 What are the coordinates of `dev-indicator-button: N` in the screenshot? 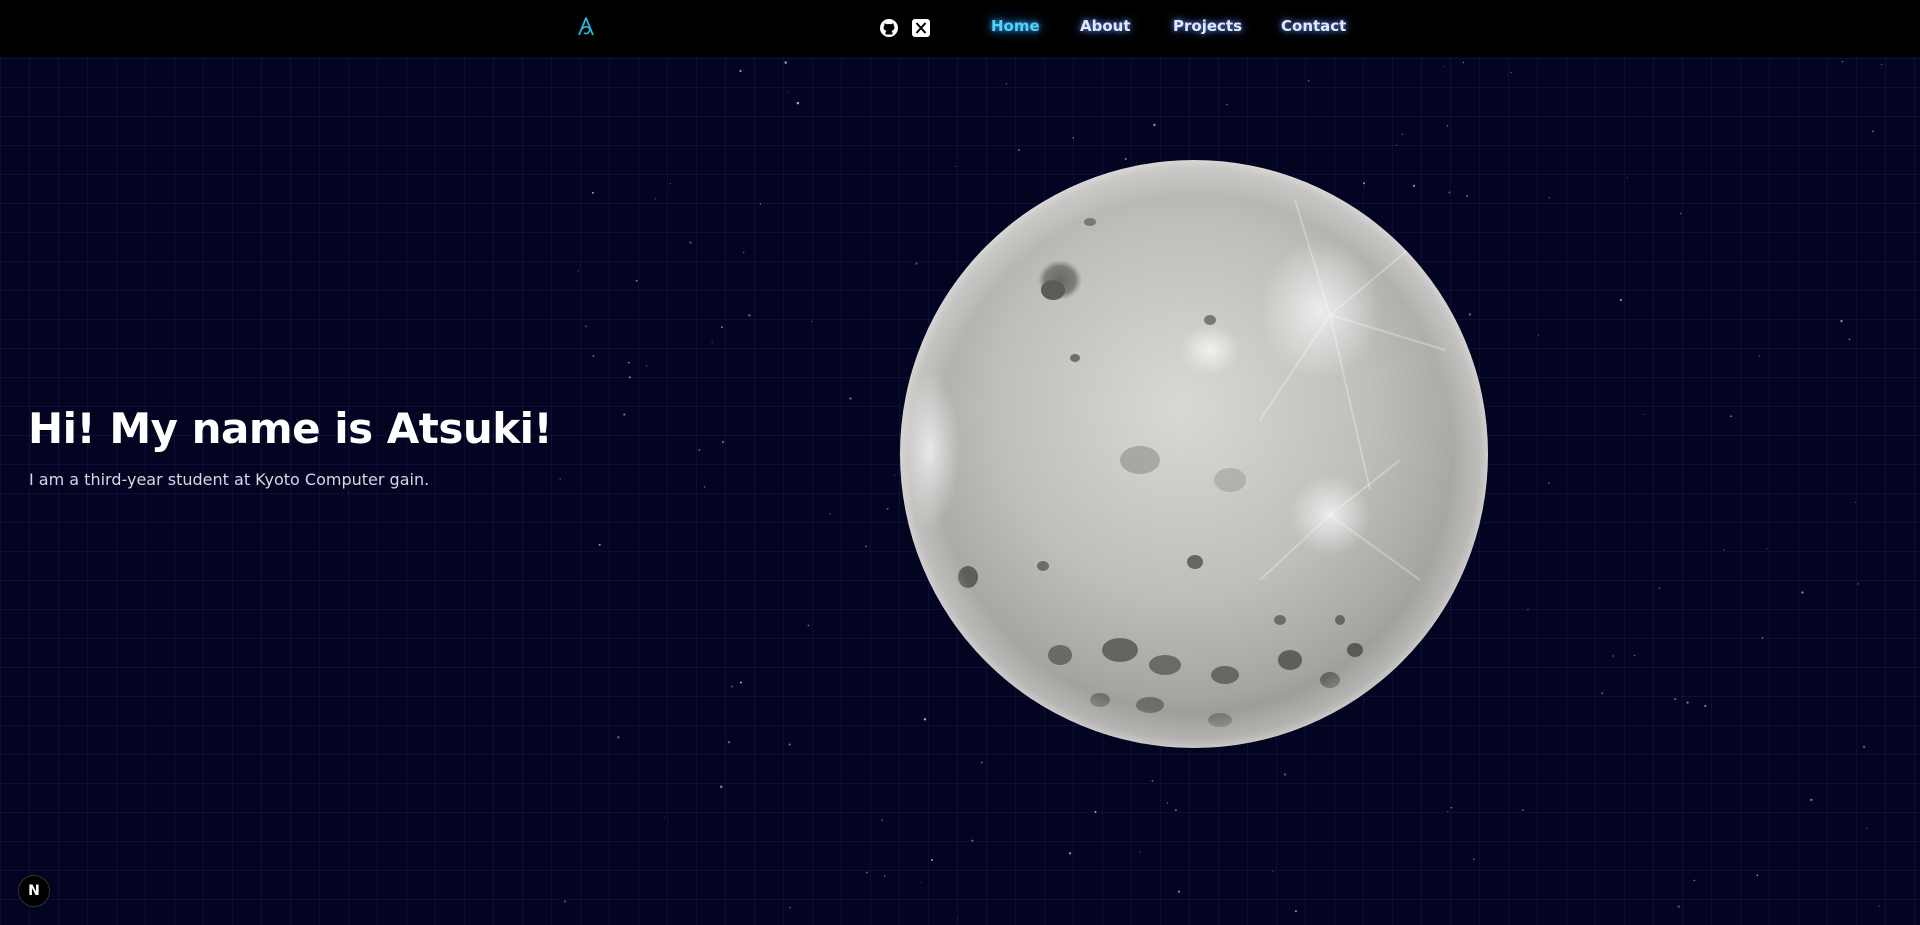 It's located at (34, 891).